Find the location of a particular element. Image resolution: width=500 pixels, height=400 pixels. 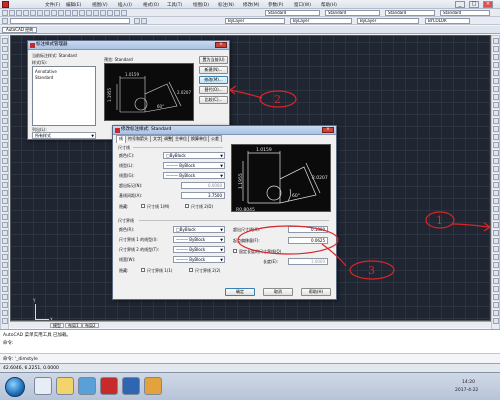

annotation-label: 3 is located at coordinates (371, 270).